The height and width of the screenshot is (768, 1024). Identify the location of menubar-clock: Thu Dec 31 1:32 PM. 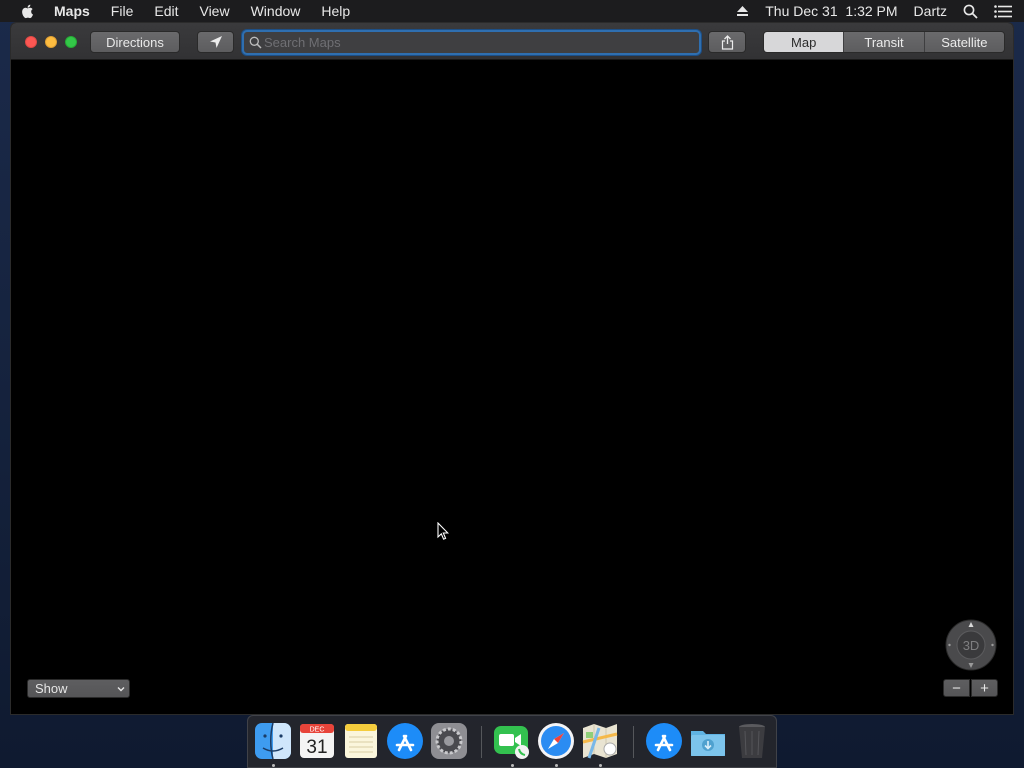
(831, 11).